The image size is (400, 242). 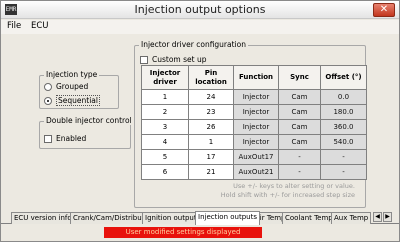 What do you see at coordinates (211, 172) in the screenshot?
I see `pin-cell: 21` at bounding box center [211, 172].